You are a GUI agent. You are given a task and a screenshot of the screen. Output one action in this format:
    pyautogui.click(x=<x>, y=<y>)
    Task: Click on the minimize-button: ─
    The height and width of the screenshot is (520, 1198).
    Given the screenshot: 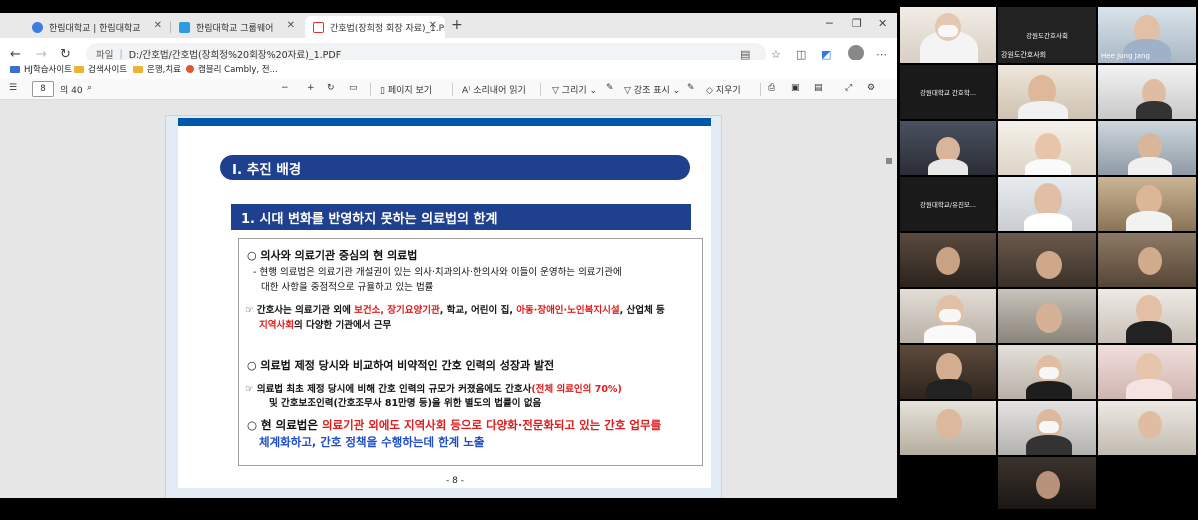 What is the action you would take?
    pyautogui.click(x=829, y=23)
    